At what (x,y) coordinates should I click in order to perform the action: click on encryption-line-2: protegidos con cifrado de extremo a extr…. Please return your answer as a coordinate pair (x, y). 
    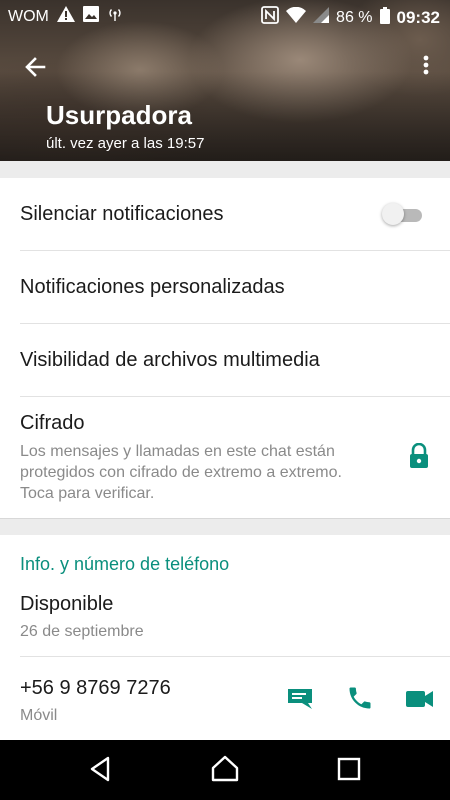
    Looking at the image, I should click on (181, 472).